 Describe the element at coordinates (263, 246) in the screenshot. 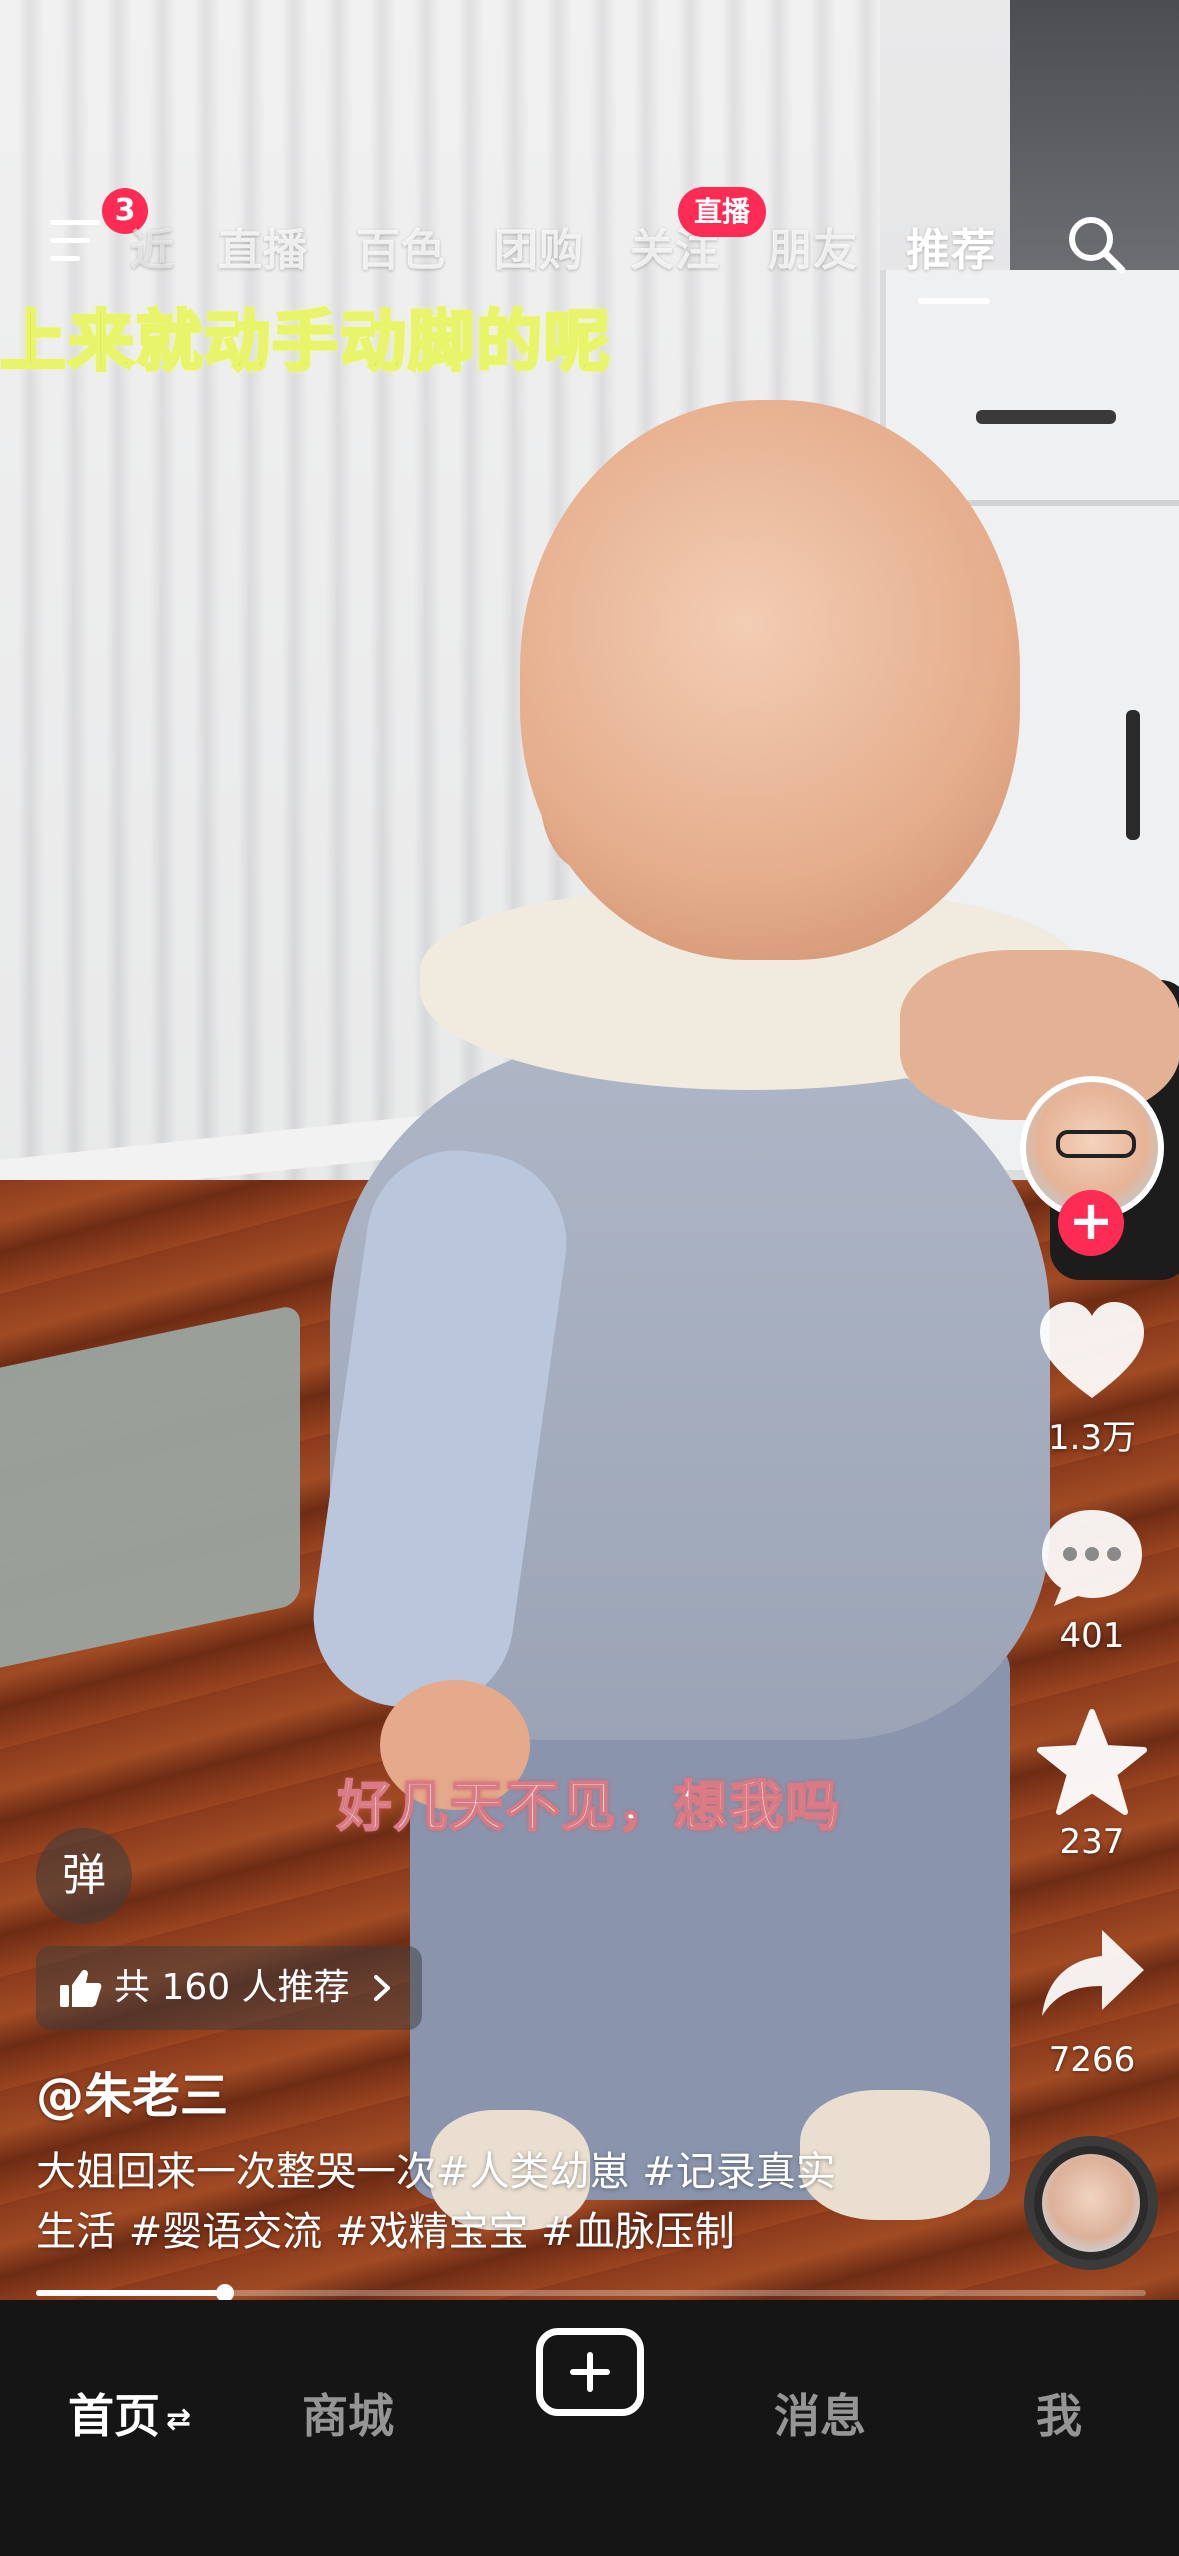

I see `tab-live: 直播` at that location.